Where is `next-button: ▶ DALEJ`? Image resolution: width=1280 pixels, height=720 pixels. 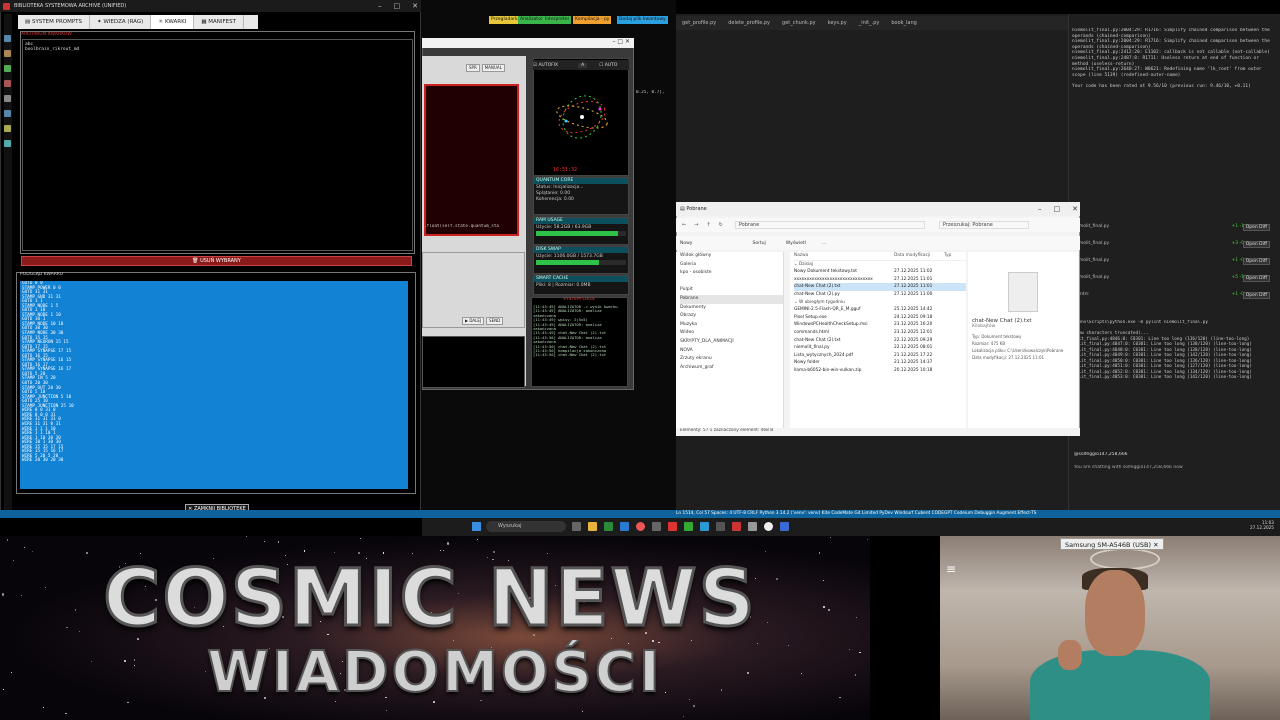 next-button: ▶ DALEJ is located at coordinates (473, 320).